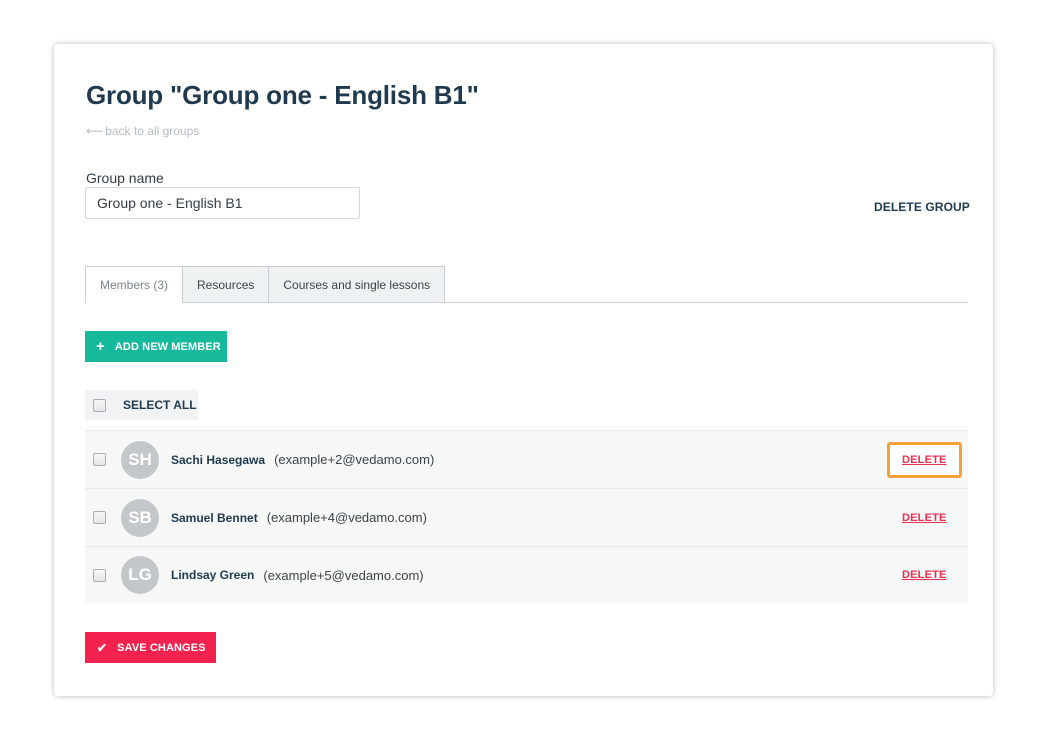  Describe the element at coordinates (354, 459) in the screenshot. I see `member-email: (example+2@vedamo.com)` at that location.